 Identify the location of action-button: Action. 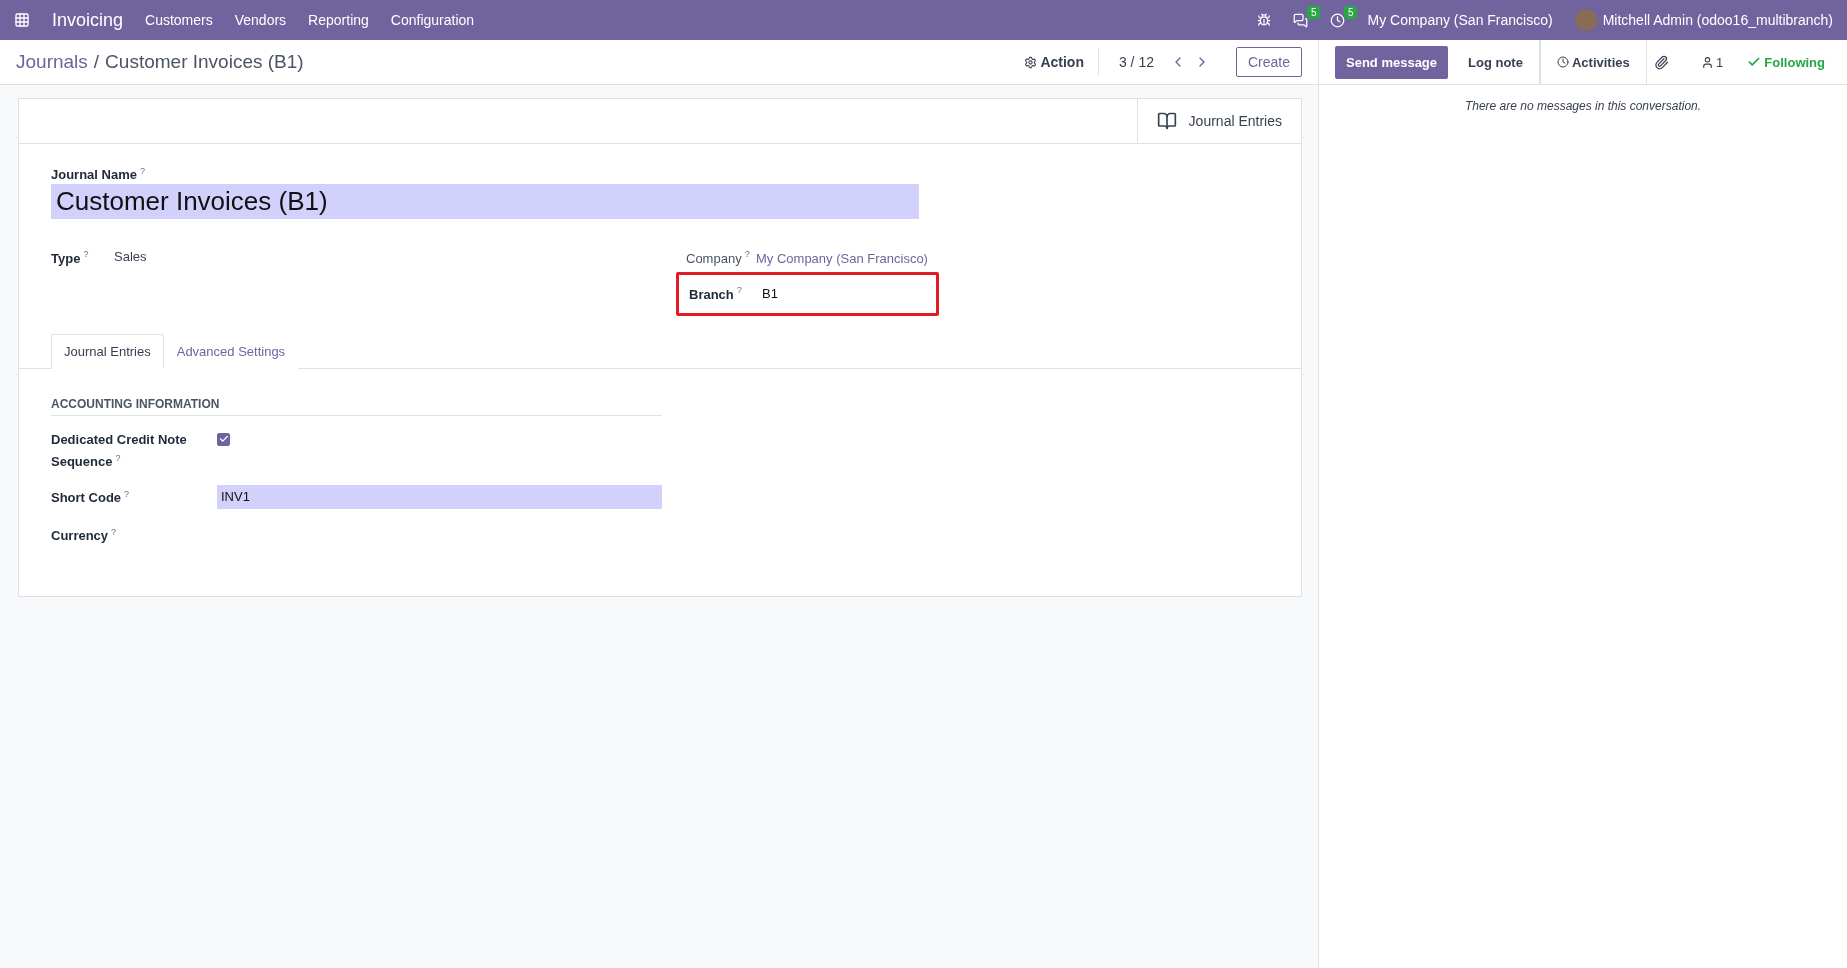
(1054, 62).